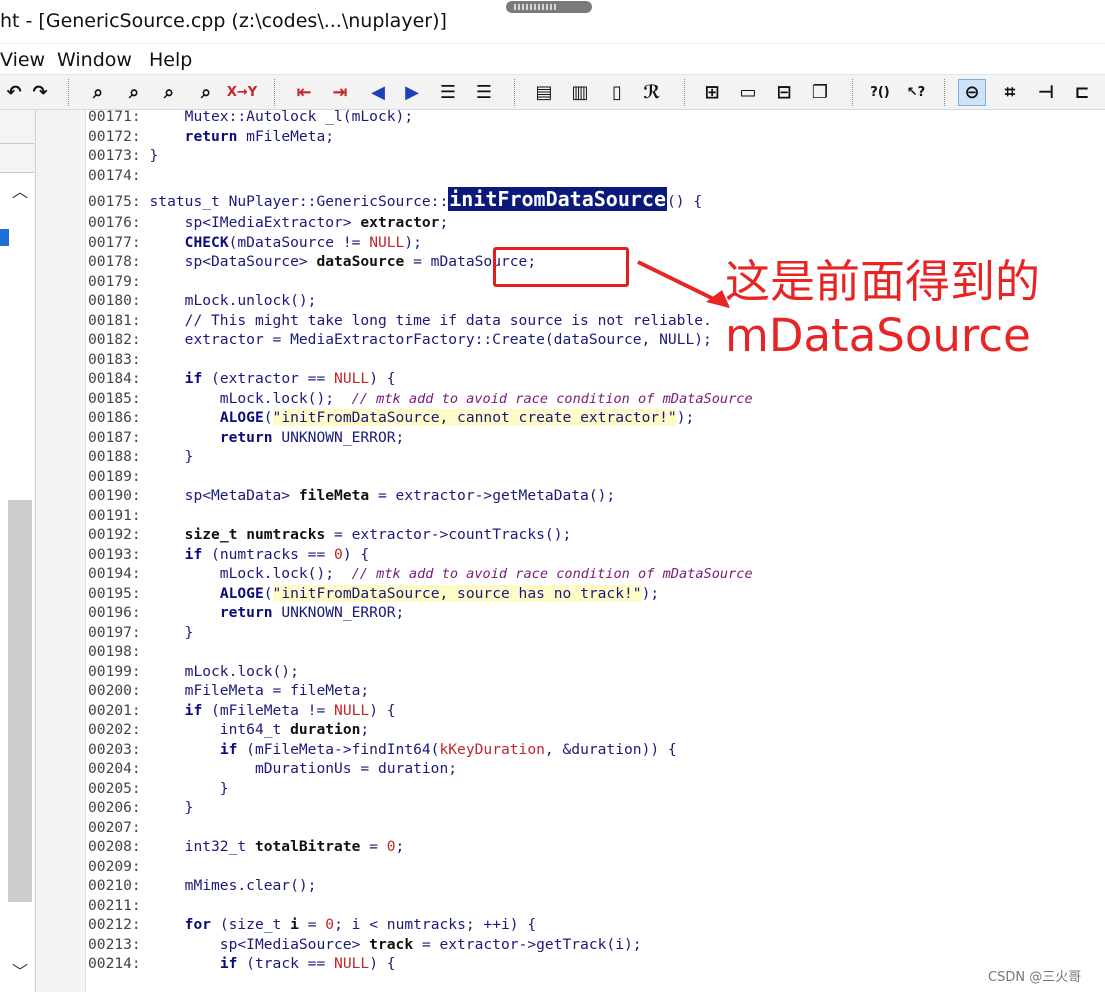  Describe the element at coordinates (206, 92) in the screenshot. I see `find-in-files-icon: ⌕` at that location.